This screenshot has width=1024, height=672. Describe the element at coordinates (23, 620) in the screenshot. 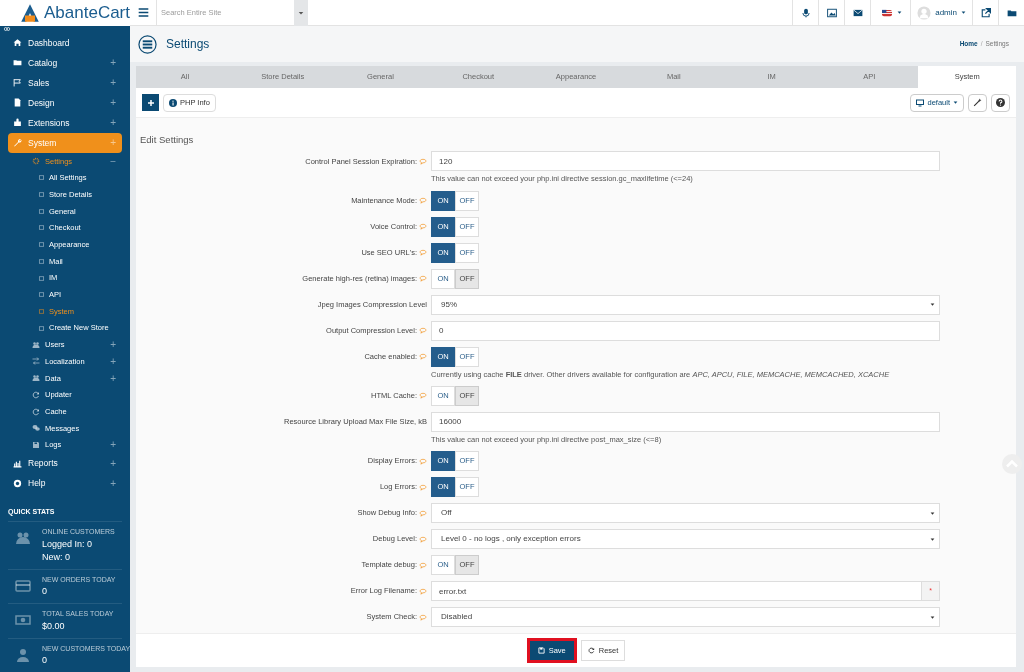

I see `banknote-icon` at that location.